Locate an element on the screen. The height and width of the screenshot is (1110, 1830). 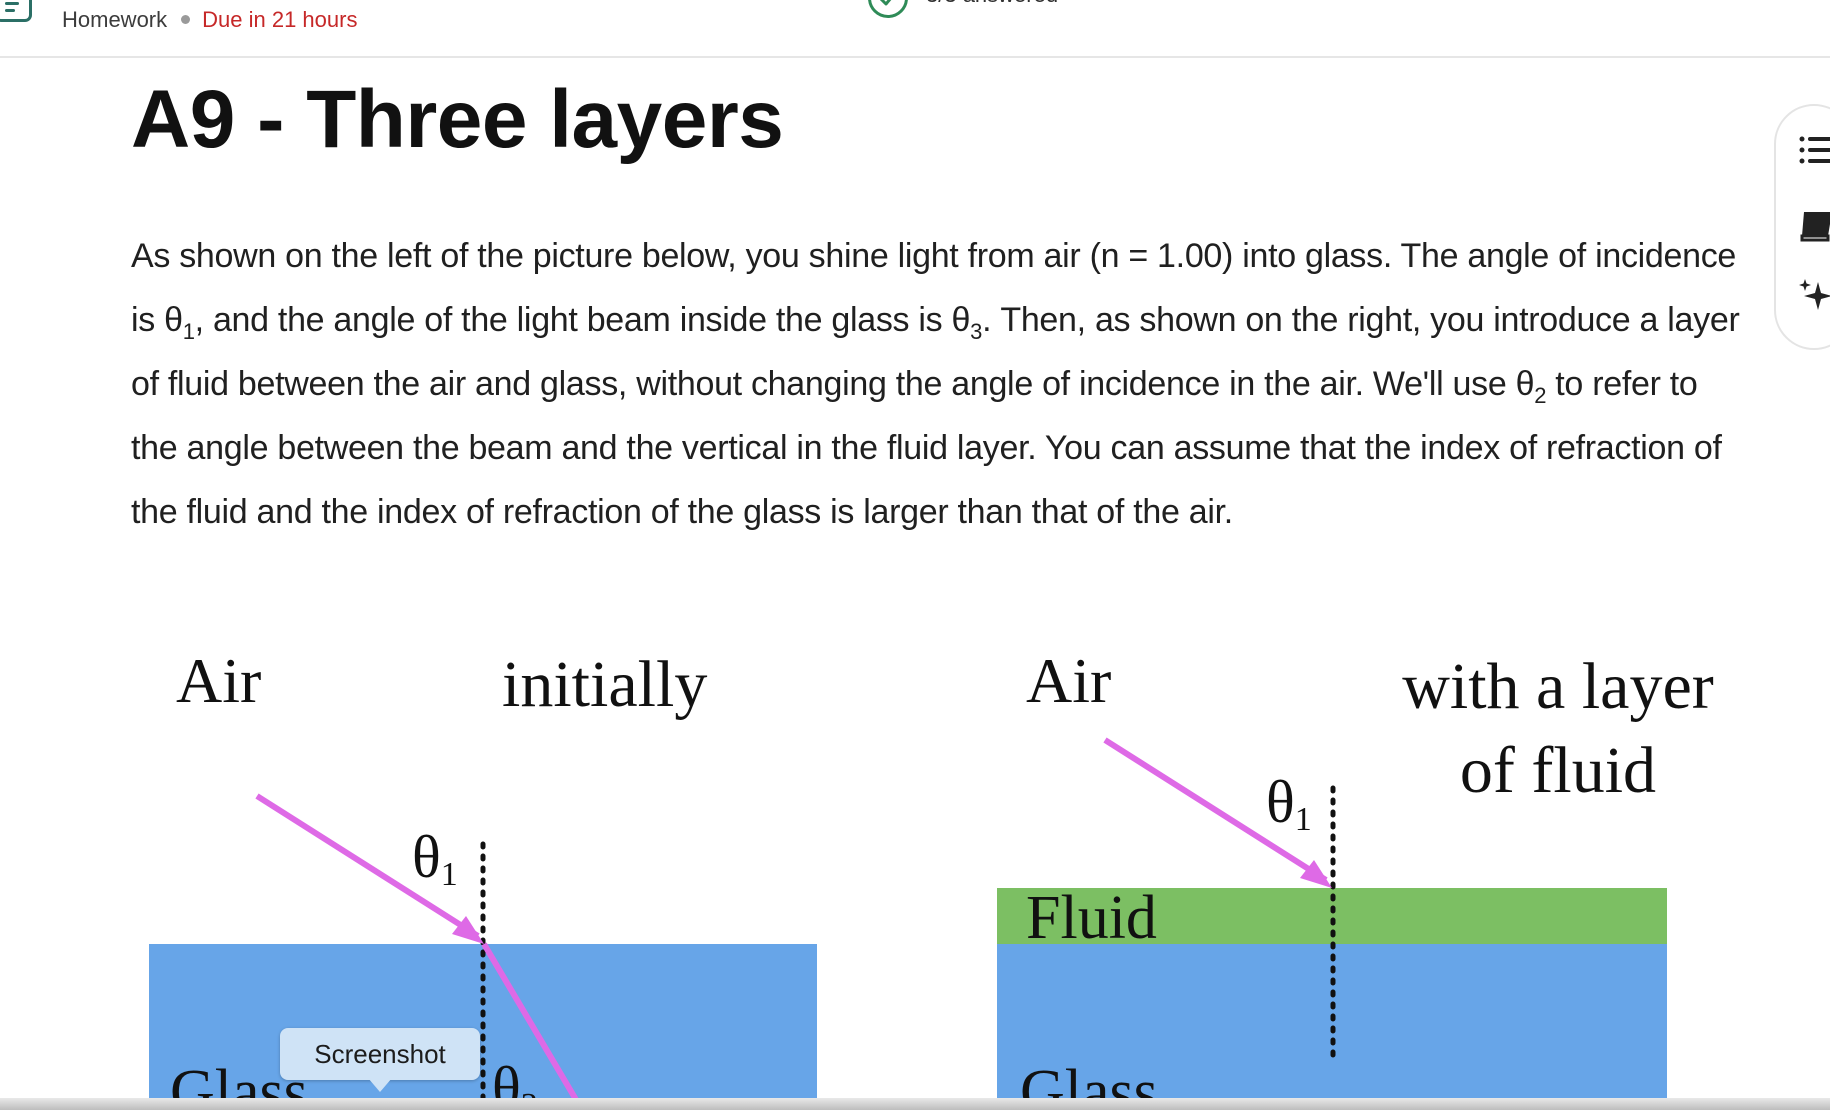
left-air-label: Air is located at coordinates (218, 680).